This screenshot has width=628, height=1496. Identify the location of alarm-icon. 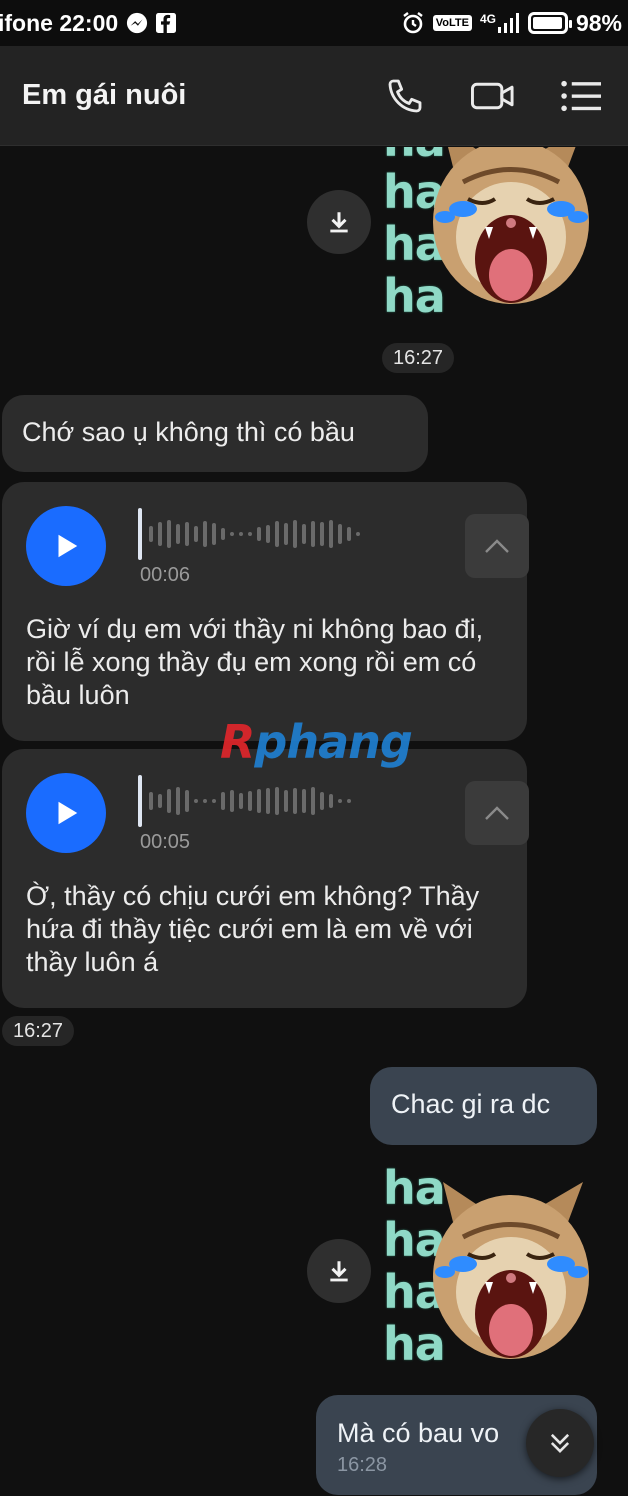
(413, 23).